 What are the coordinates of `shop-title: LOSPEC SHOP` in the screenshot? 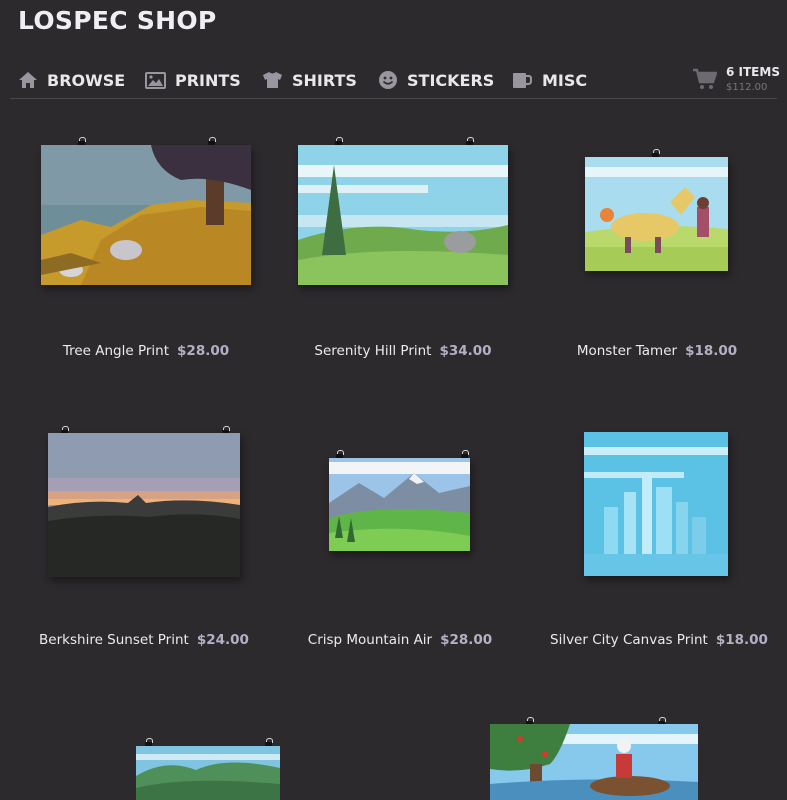 It's located at (117, 20).